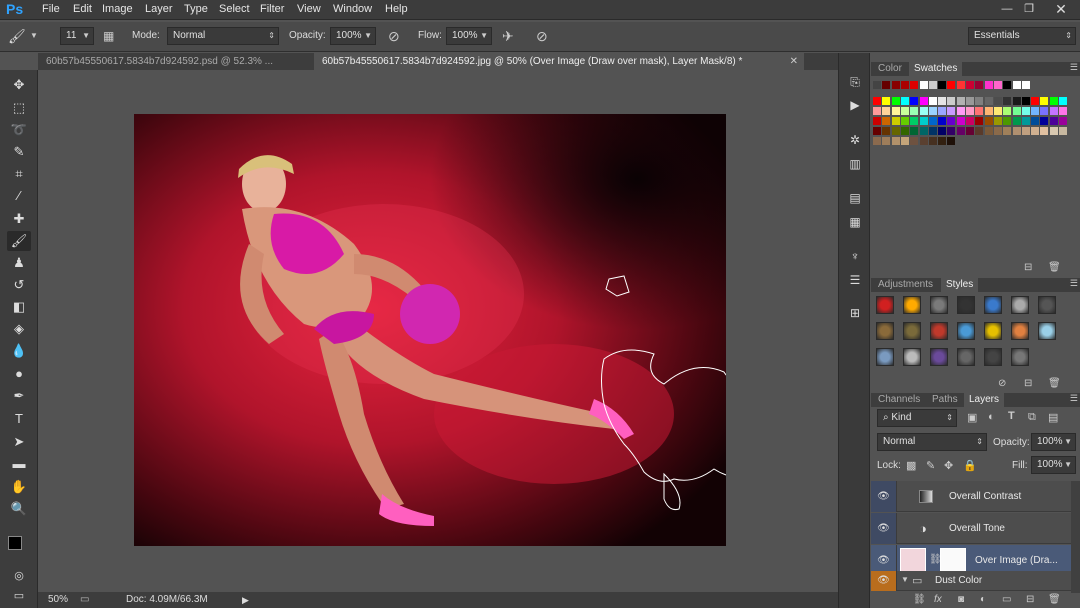 This screenshot has height=608, width=1080. Describe the element at coordinates (542, 36) in the screenshot. I see `pressure-size-icon: ⊘` at that location.